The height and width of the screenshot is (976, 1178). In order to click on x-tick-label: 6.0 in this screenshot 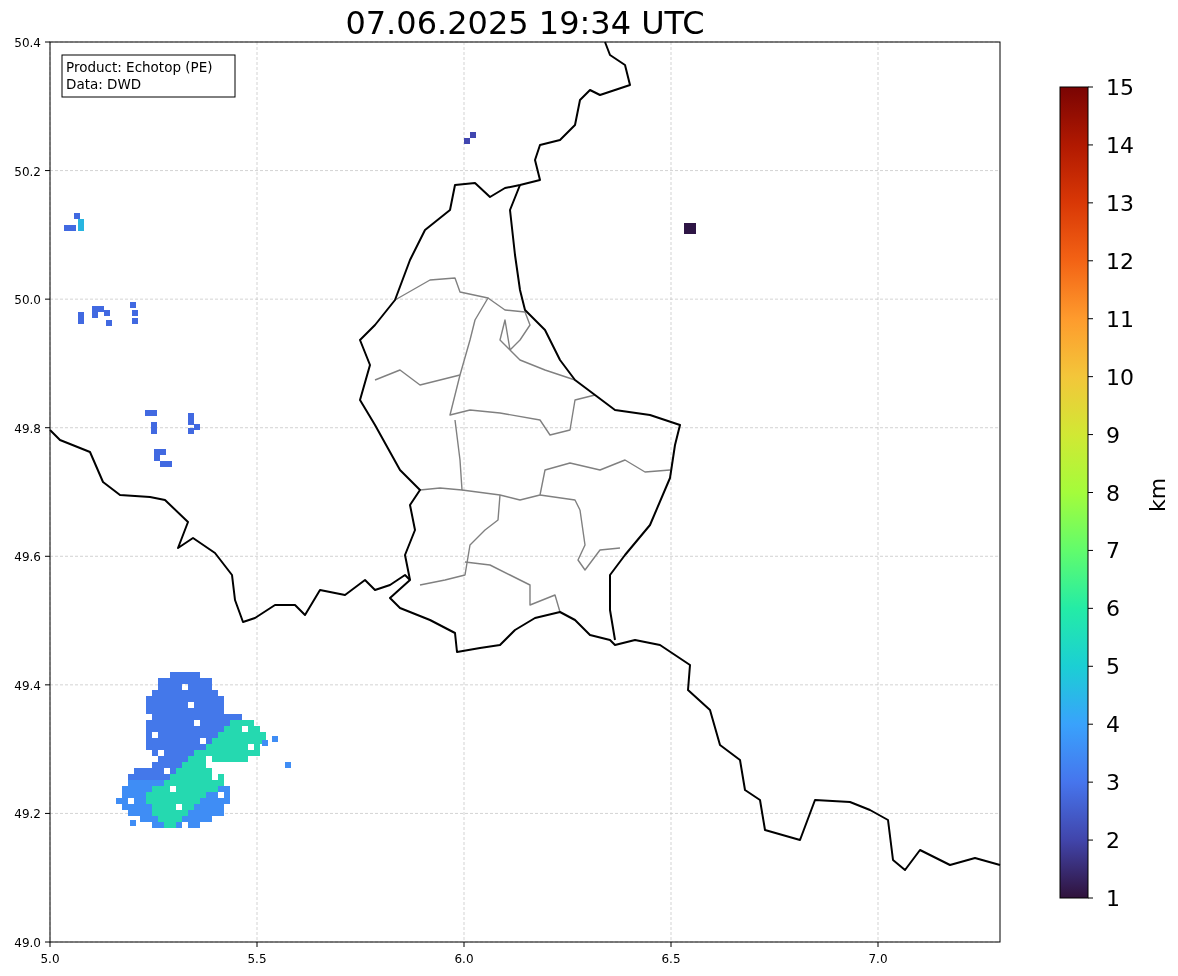, I will do `click(464, 959)`.